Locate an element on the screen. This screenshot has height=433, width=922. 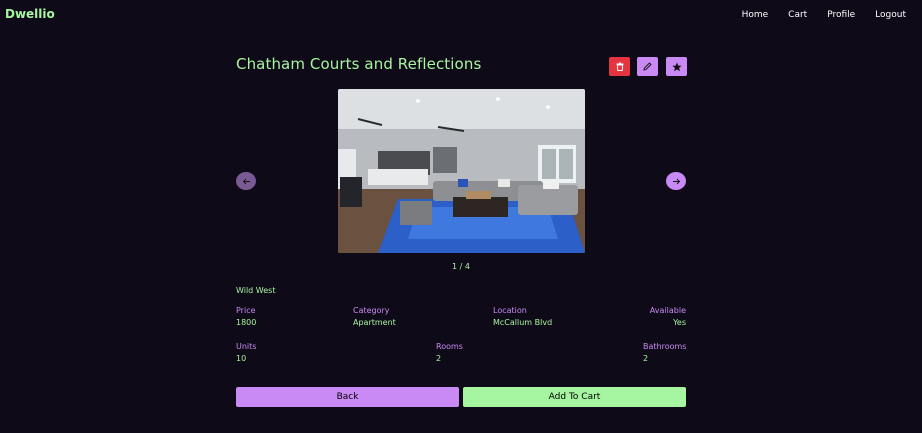
arrow-right-icon is located at coordinates (676, 181).